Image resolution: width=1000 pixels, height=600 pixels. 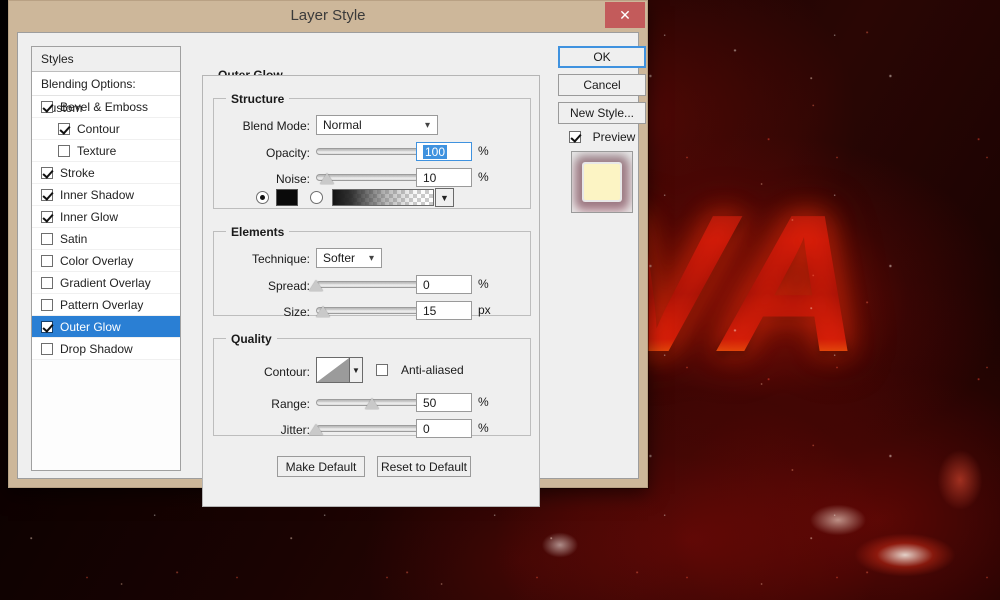 What do you see at coordinates (287, 197) in the screenshot?
I see `glow-color-swatch` at bounding box center [287, 197].